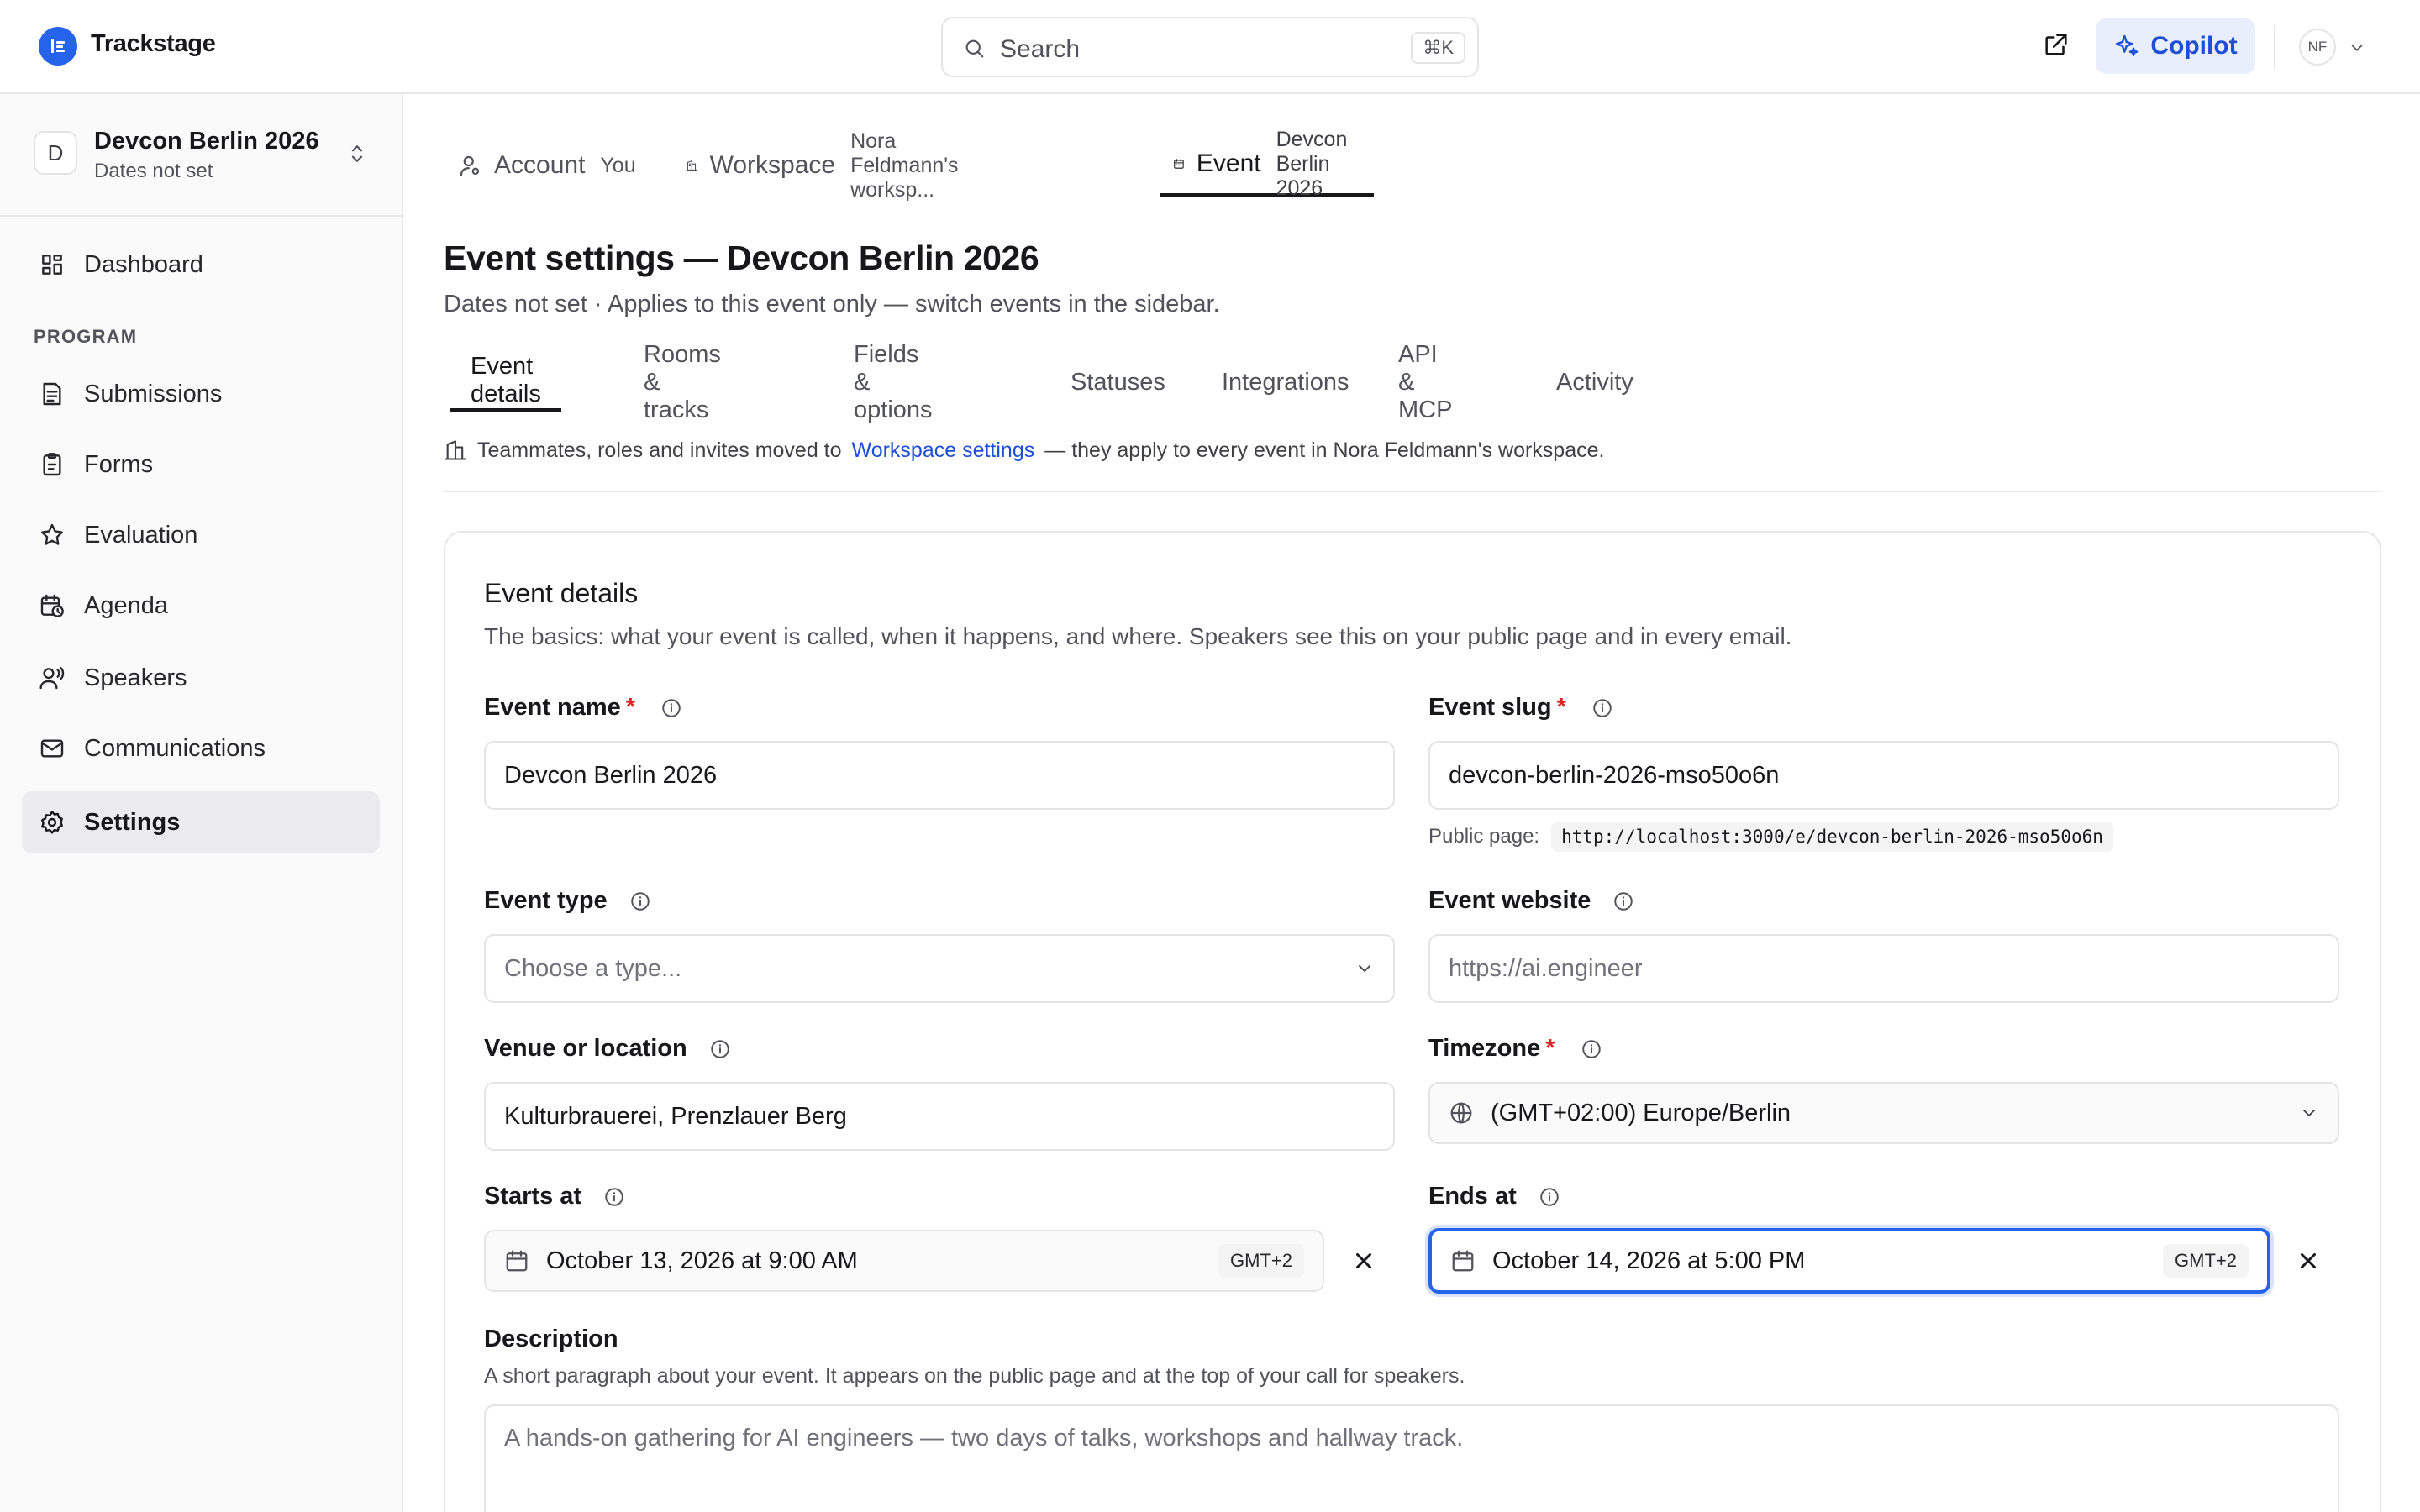  I want to click on tab-fields-options: Fields & options, so click(894, 382).